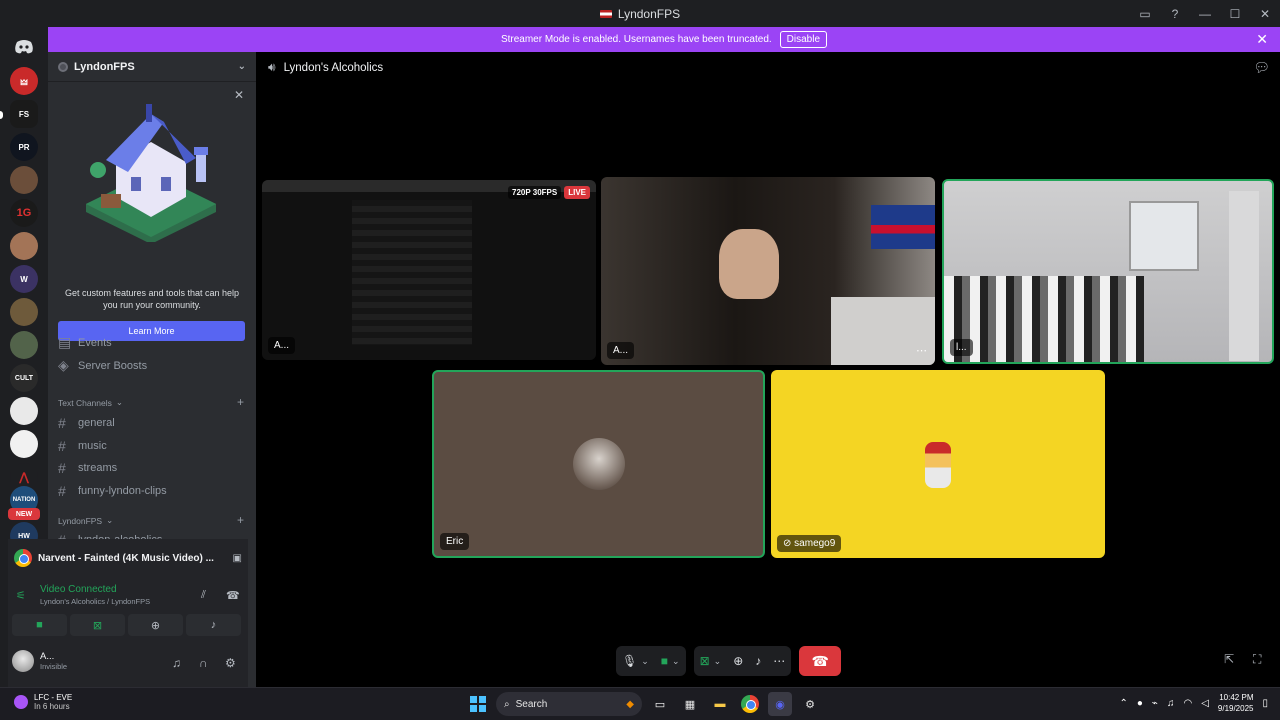 This screenshot has height=720, width=1280. What do you see at coordinates (1171, 703) in the screenshot?
I see `mic-tray-icon: ♫` at bounding box center [1171, 703].